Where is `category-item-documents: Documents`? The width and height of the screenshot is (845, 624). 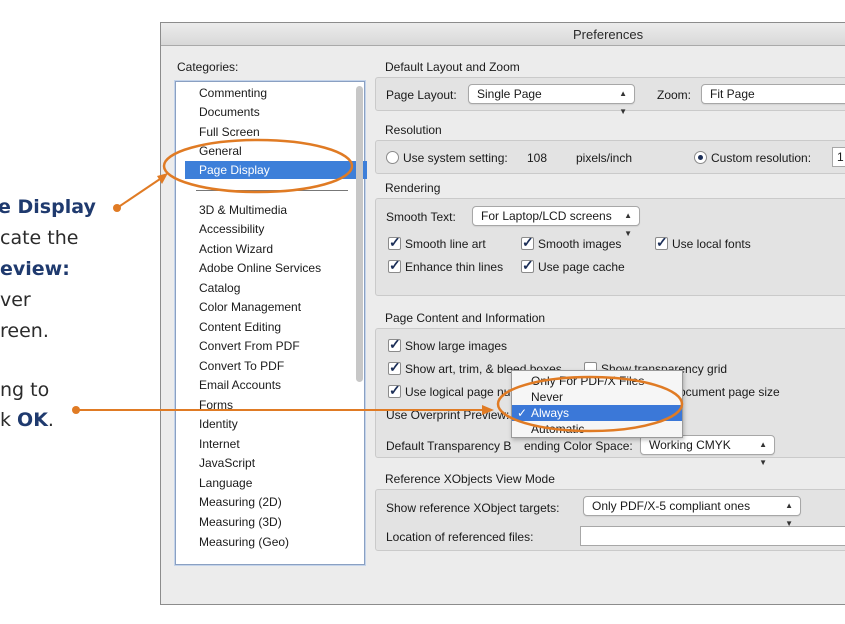
category-item-documents: Documents is located at coordinates (229, 112).